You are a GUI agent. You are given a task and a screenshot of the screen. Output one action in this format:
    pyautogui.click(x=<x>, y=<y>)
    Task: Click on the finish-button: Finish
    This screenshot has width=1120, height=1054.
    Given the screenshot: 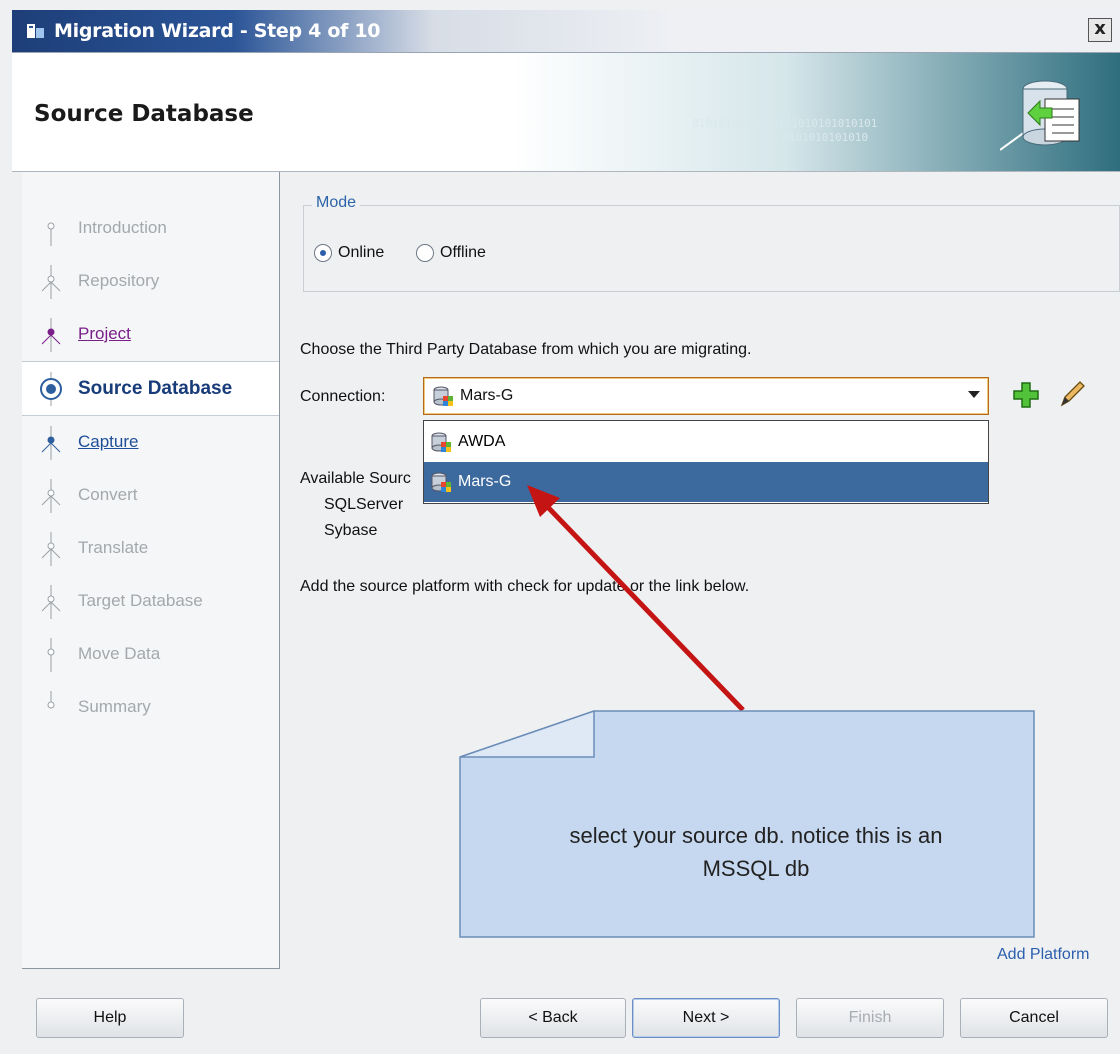 What is the action you would take?
    pyautogui.click(x=870, y=1018)
    